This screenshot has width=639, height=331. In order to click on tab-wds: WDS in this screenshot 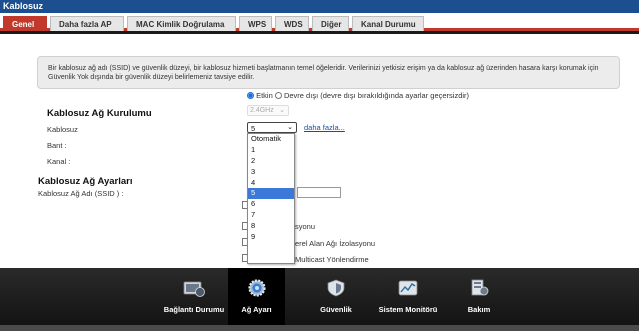, I will do `click(292, 23)`.